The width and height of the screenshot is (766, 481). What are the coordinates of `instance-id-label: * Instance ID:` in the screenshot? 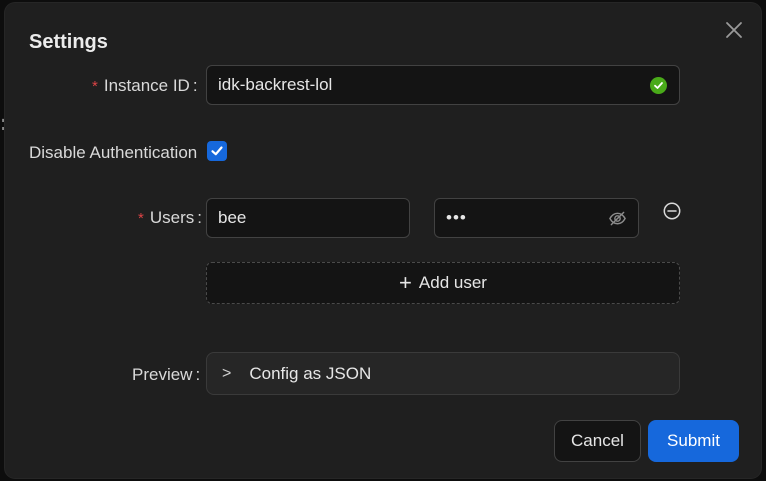 It's located at (145, 86).